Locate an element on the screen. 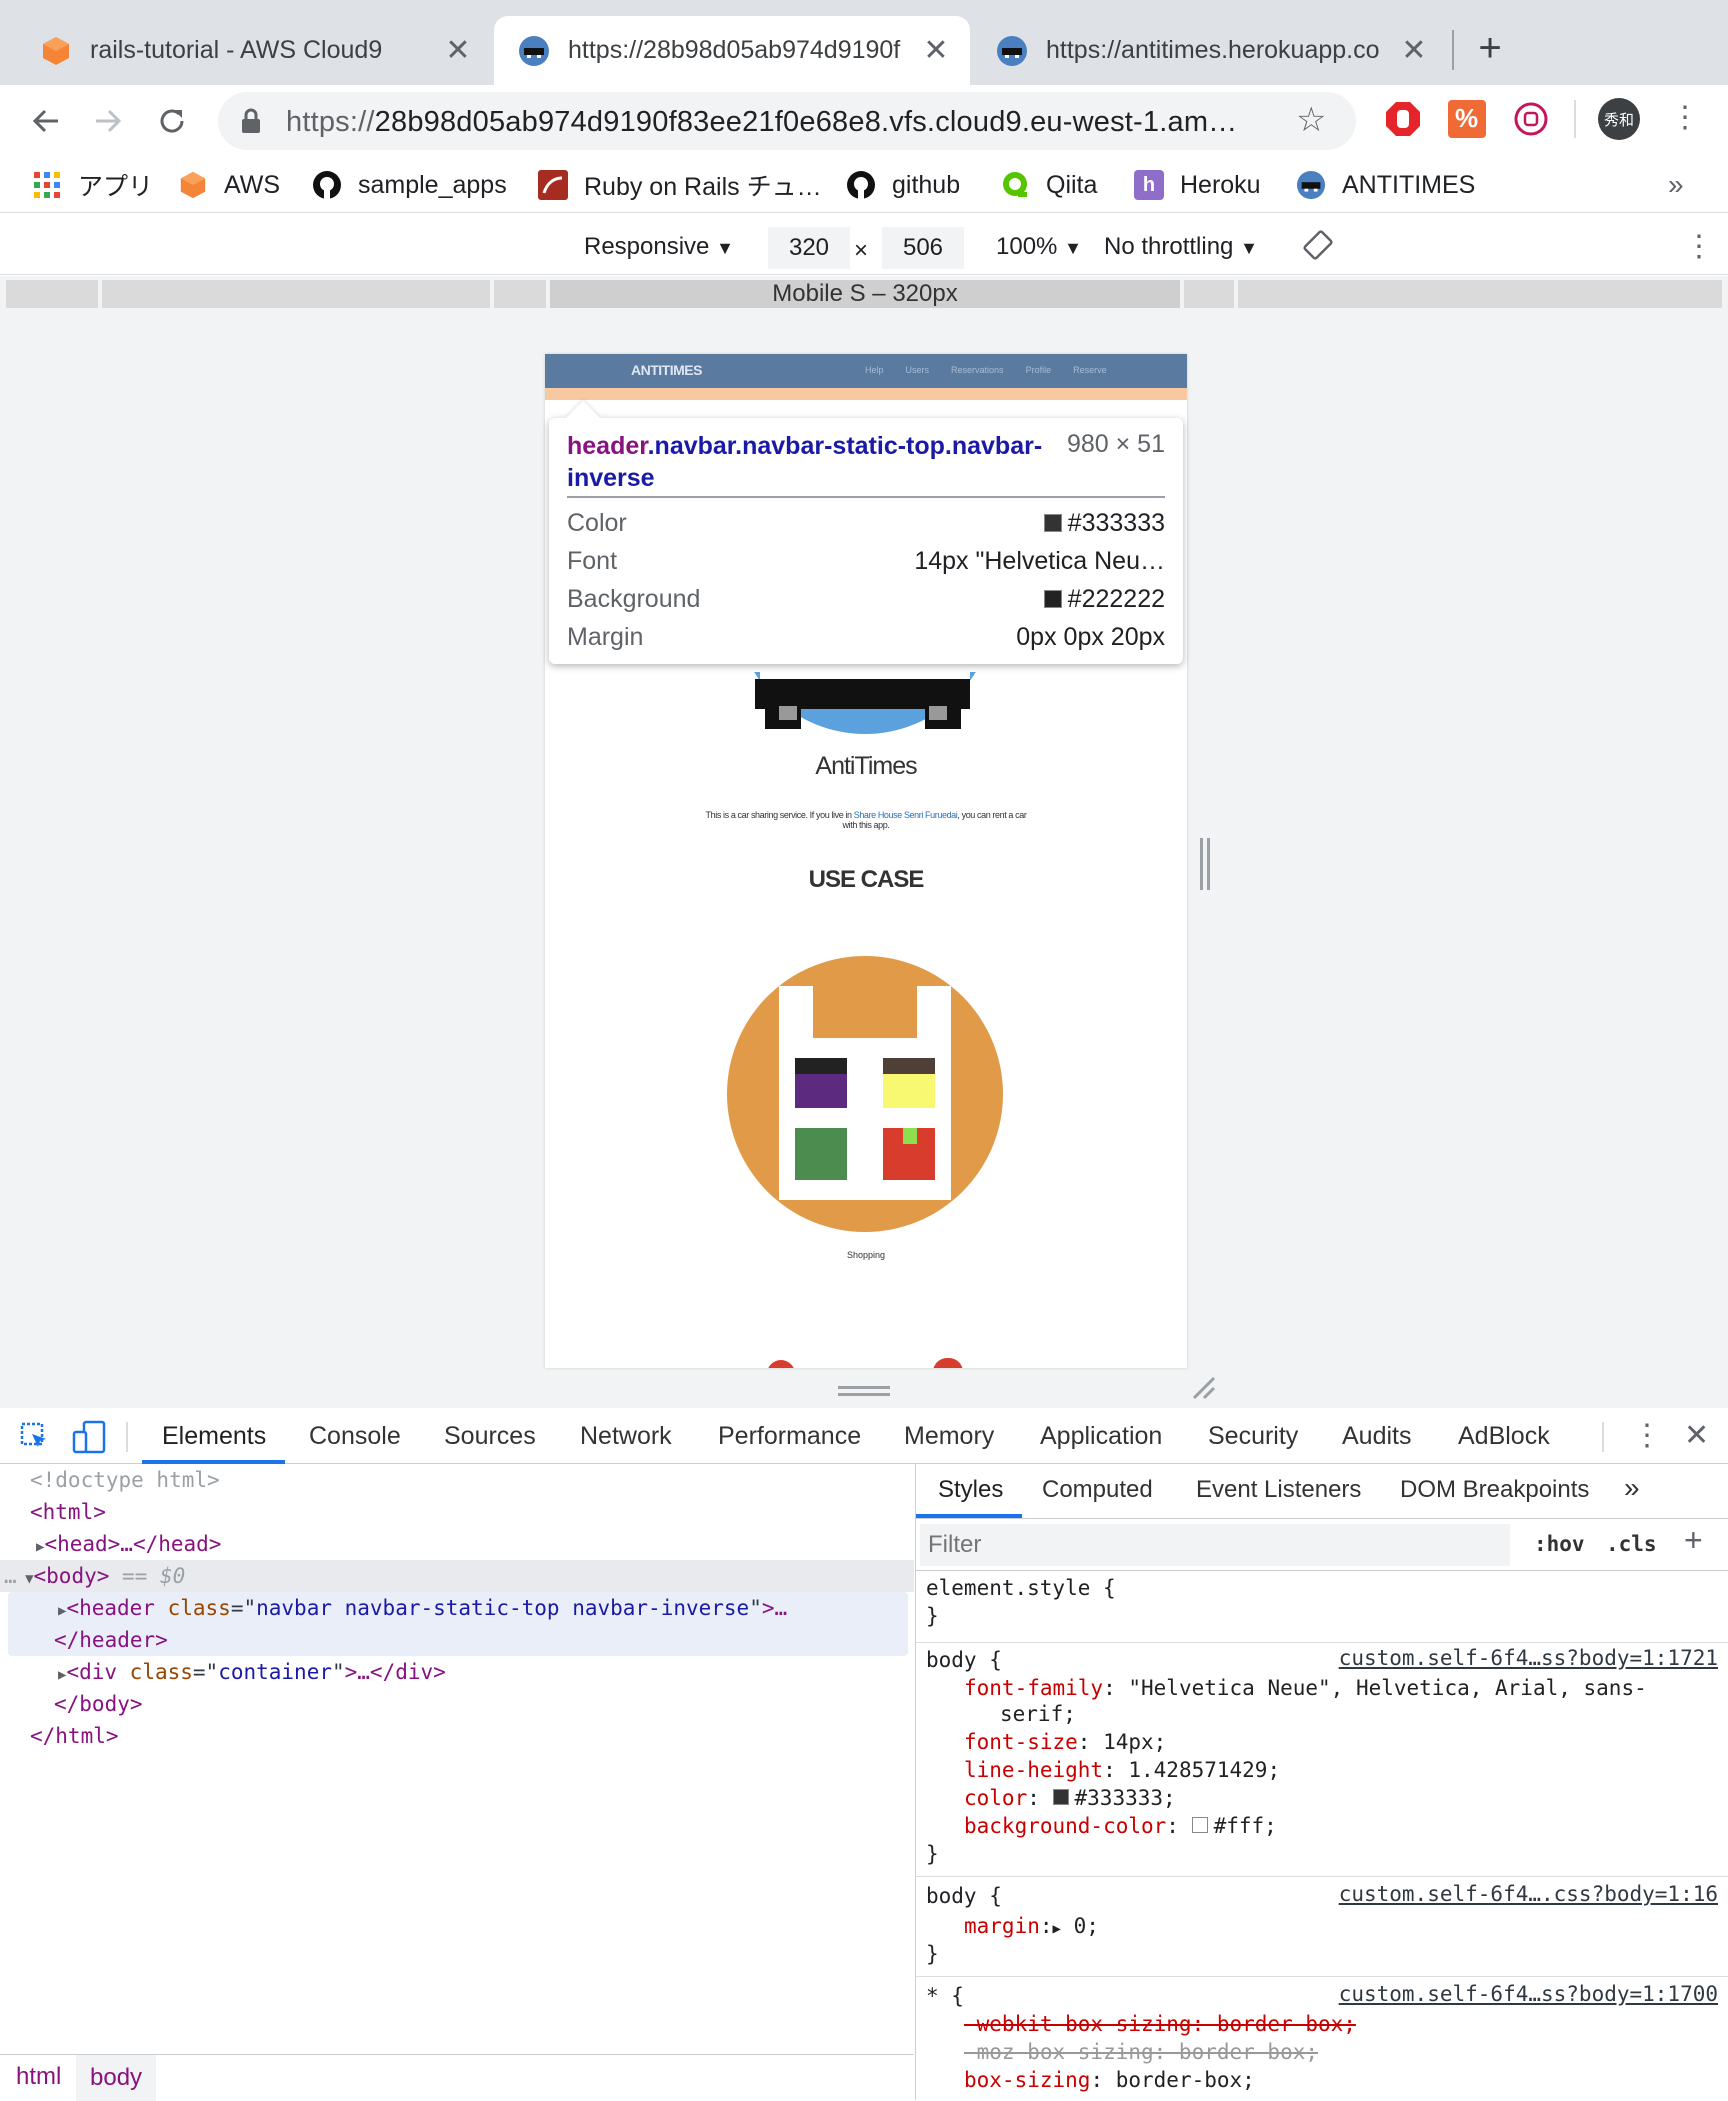  percent-extension-icon: % is located at coordinates (1467, 119).